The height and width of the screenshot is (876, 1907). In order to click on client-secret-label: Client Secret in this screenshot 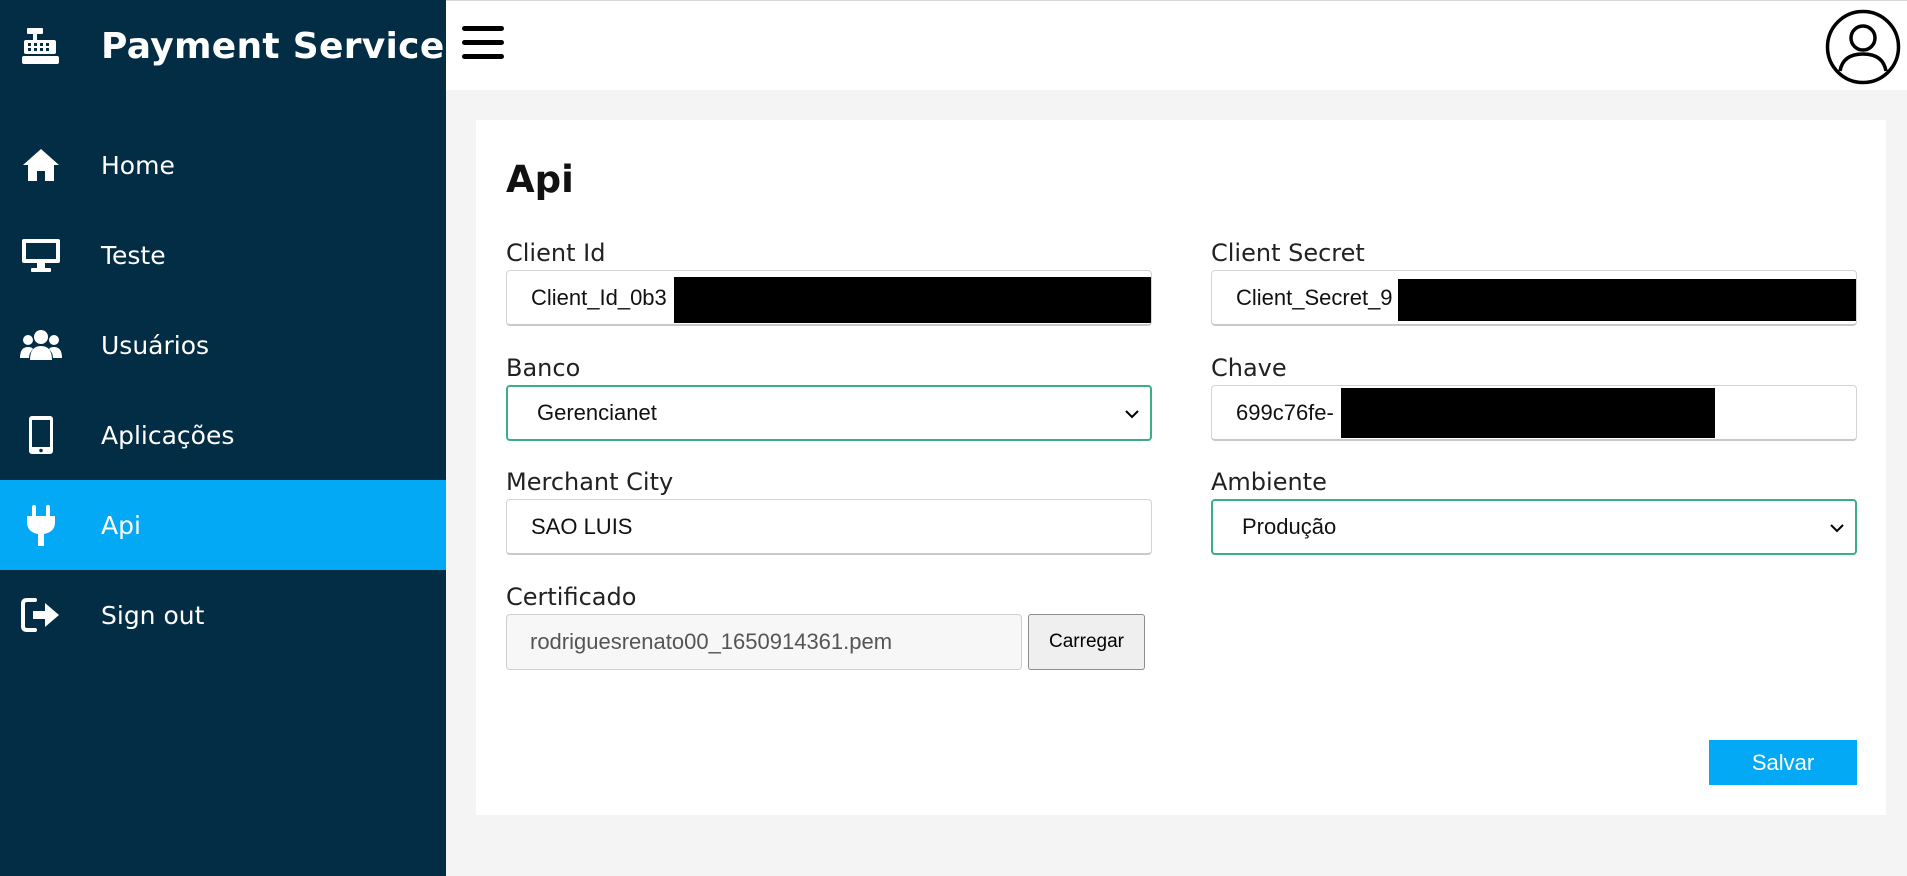, I will do `click(1288, 253)`.